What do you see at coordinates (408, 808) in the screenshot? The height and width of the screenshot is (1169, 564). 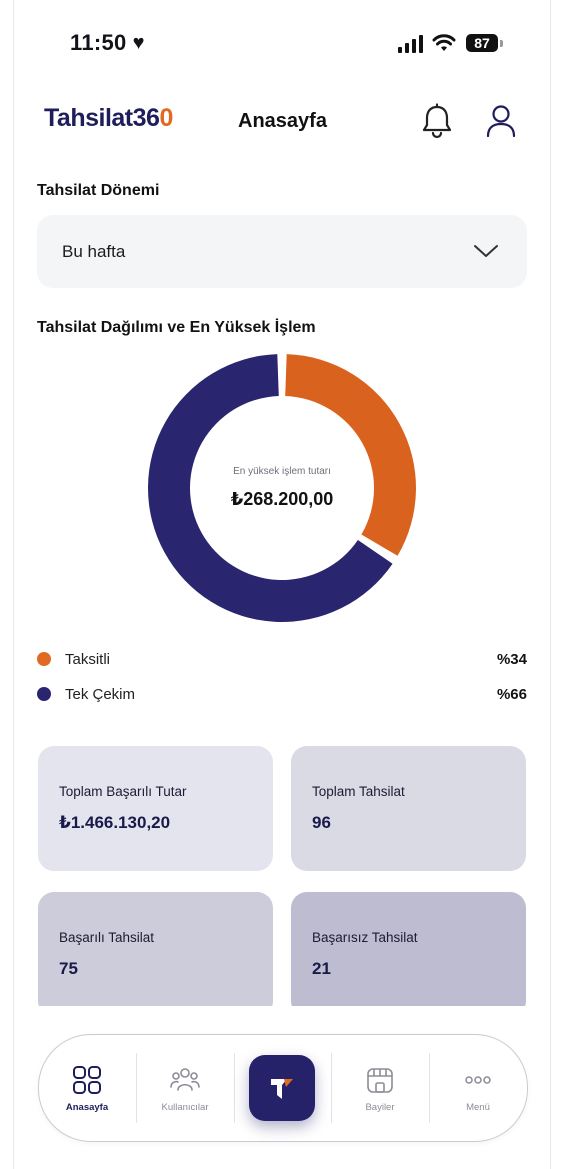 I see `stat-card-total-collection: Toplam Tahsilat 96` at bounding box center [408, 808].